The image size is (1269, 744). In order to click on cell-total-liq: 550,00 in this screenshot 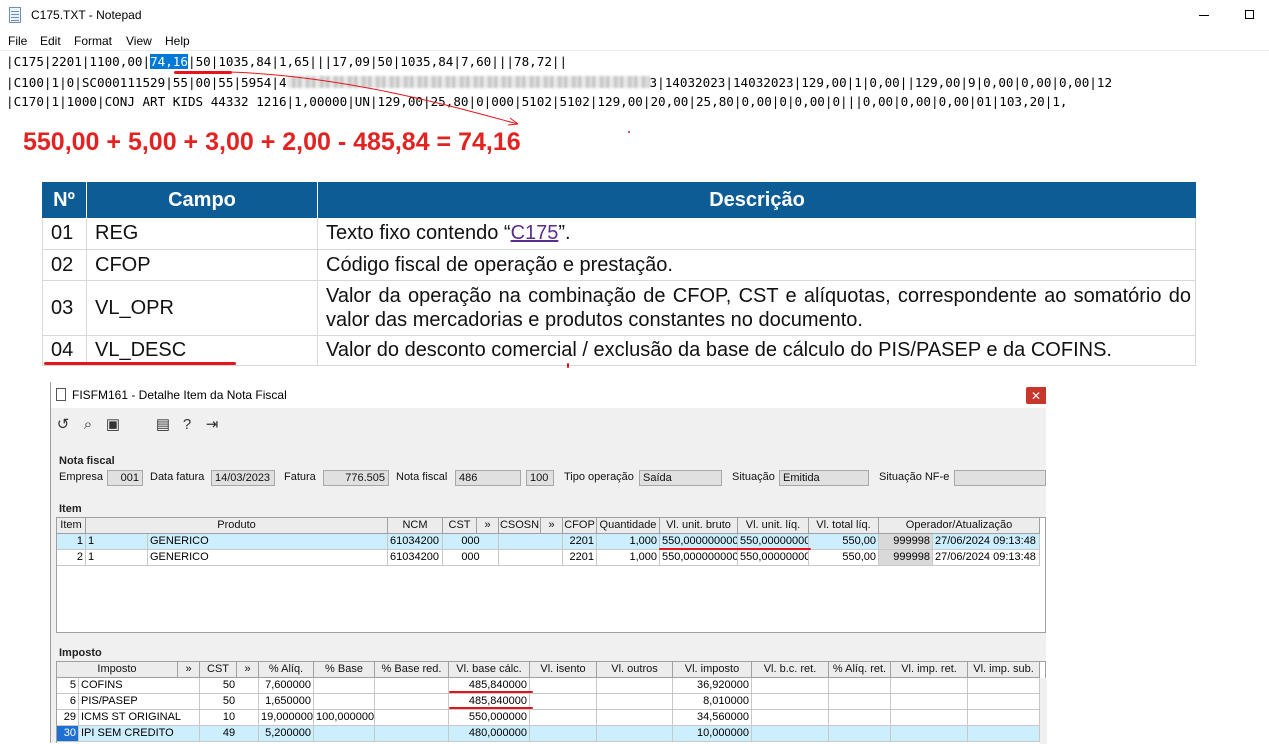, I will do `click(844, 542)`.